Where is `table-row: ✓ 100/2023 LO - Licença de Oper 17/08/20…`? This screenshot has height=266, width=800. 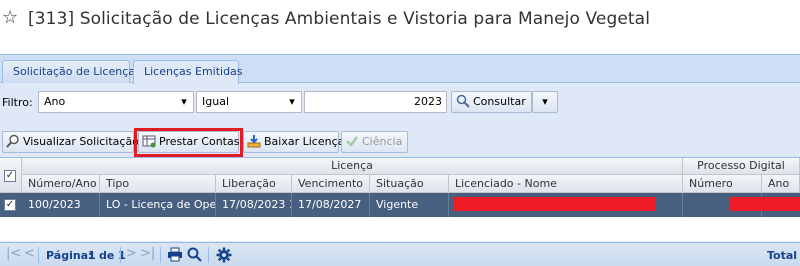
table-row: ✓ 100/2023 LO - Licença de Oper 17/08/20… is located at coordinates (400, 205).